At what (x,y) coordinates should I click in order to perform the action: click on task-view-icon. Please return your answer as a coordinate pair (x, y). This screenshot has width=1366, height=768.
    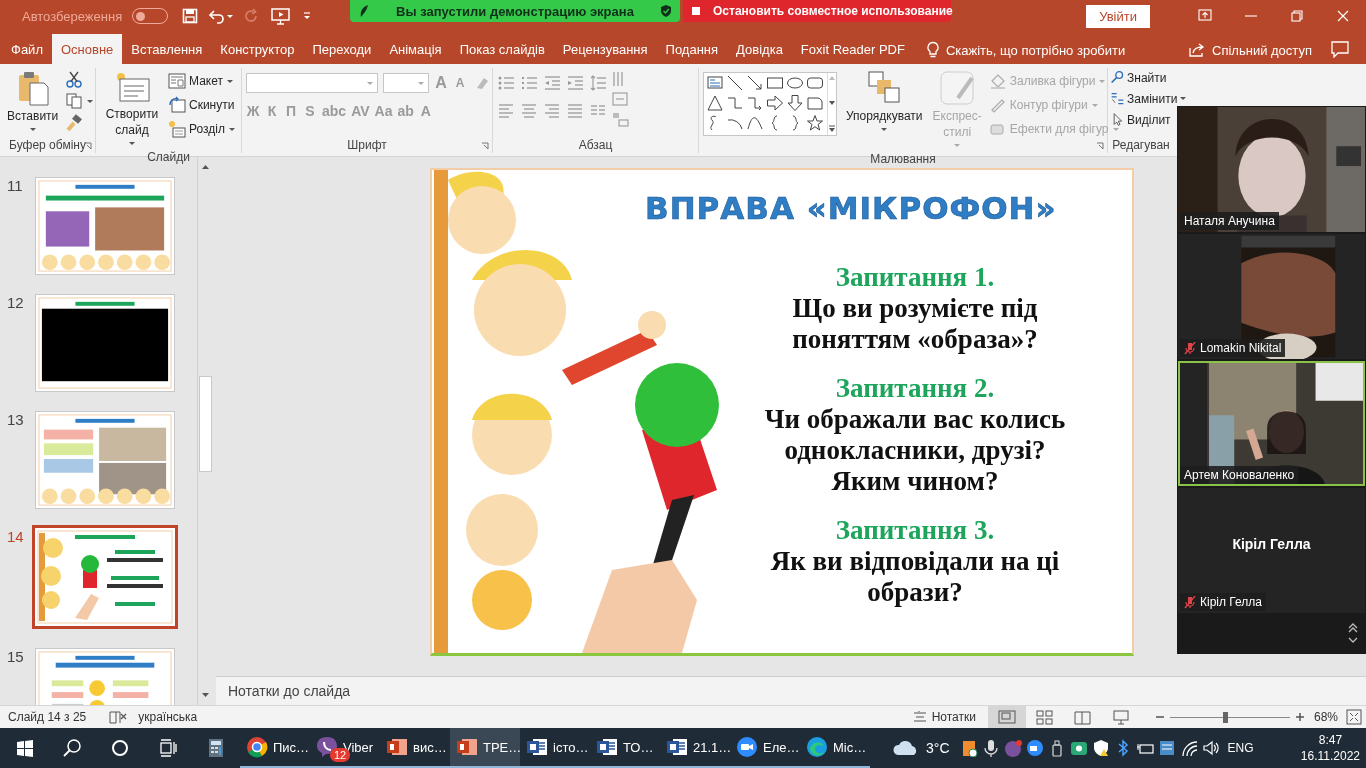
    Looking at the image, I should click on (168, 748).